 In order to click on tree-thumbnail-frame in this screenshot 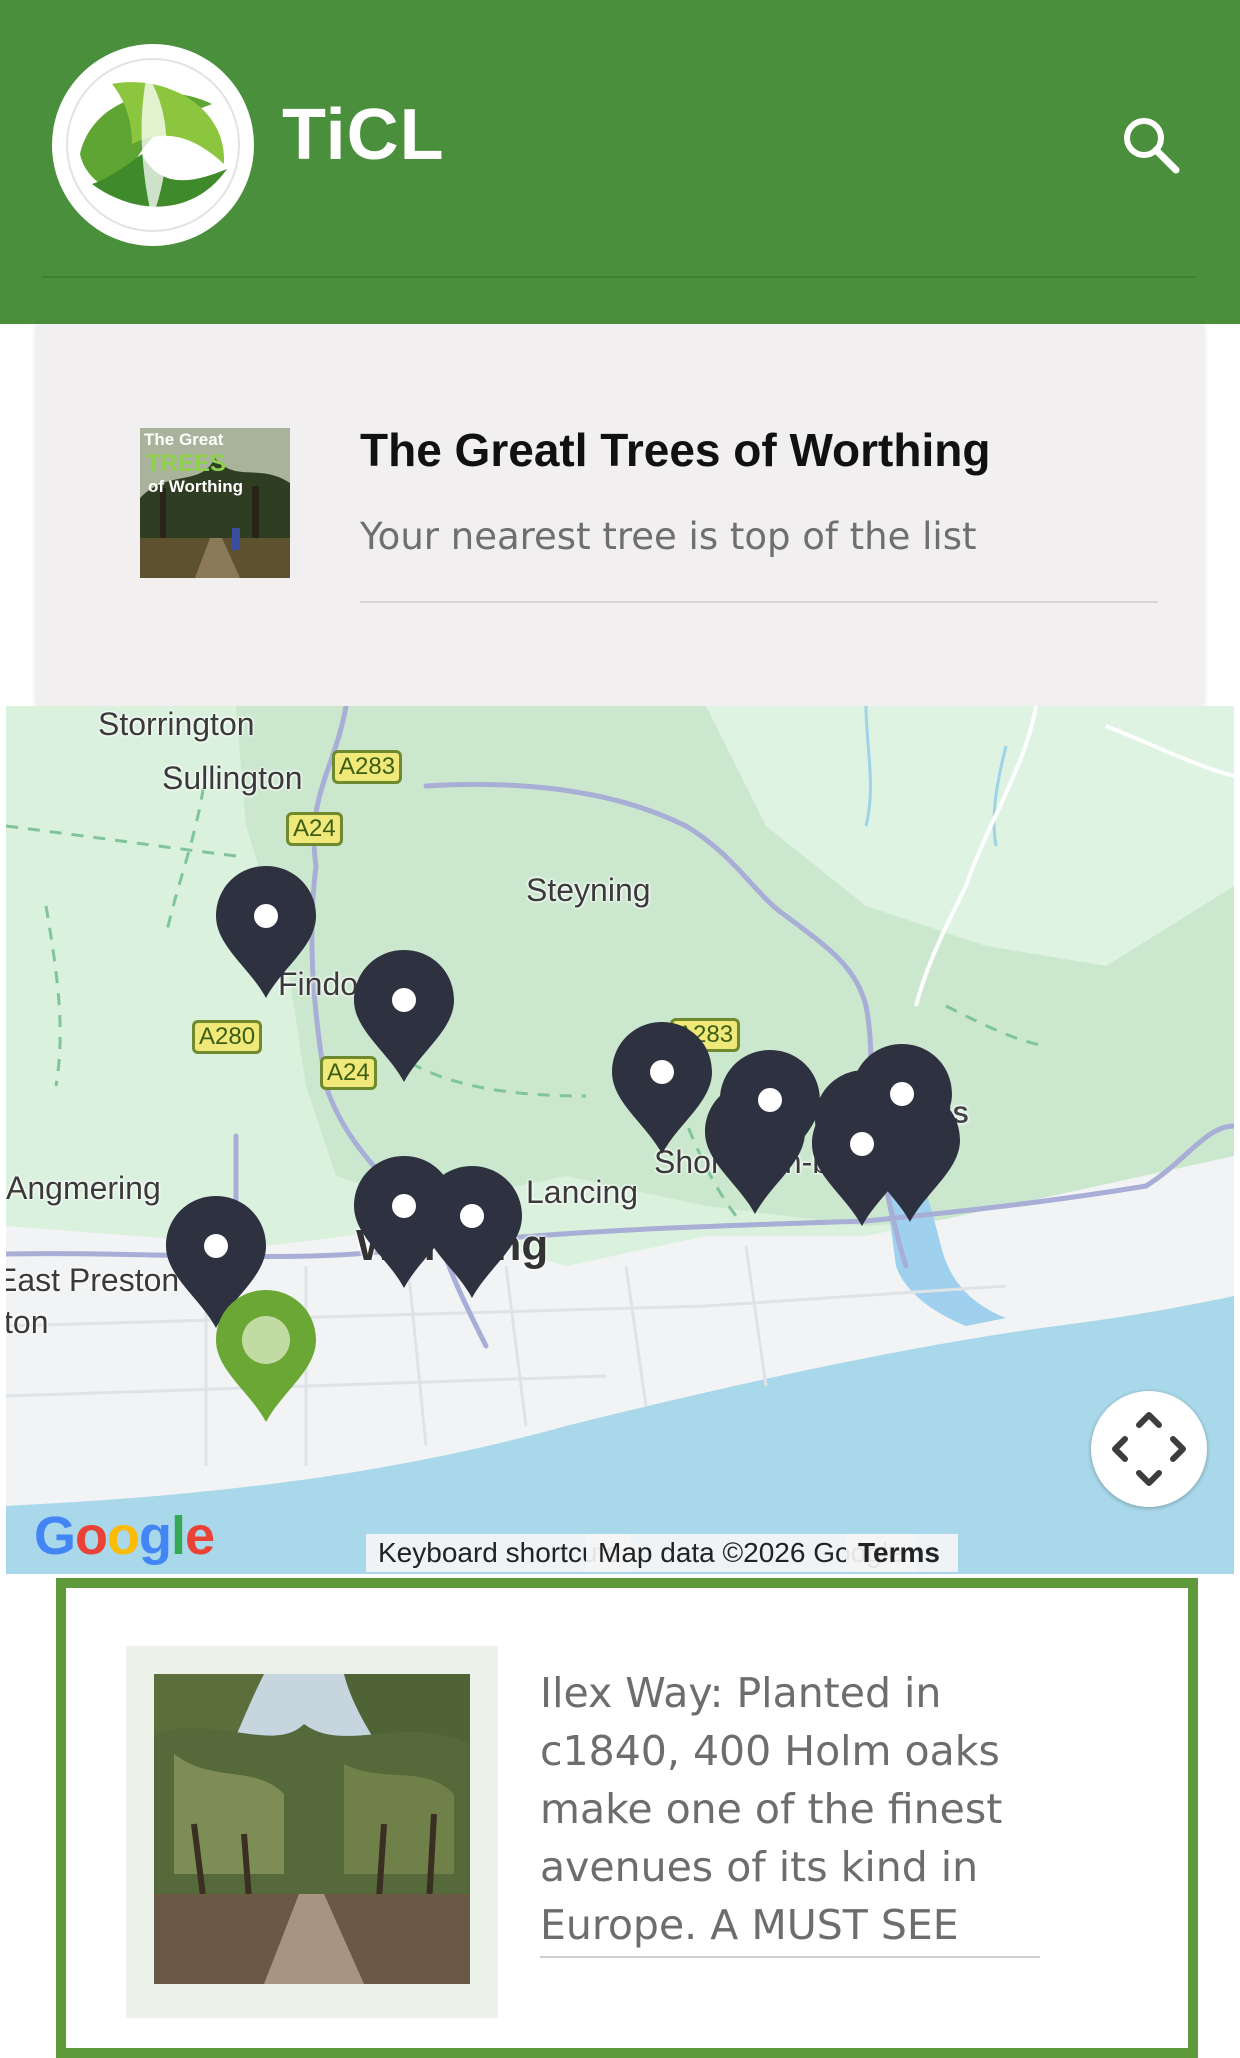, I will do `click(312, 1832)`.